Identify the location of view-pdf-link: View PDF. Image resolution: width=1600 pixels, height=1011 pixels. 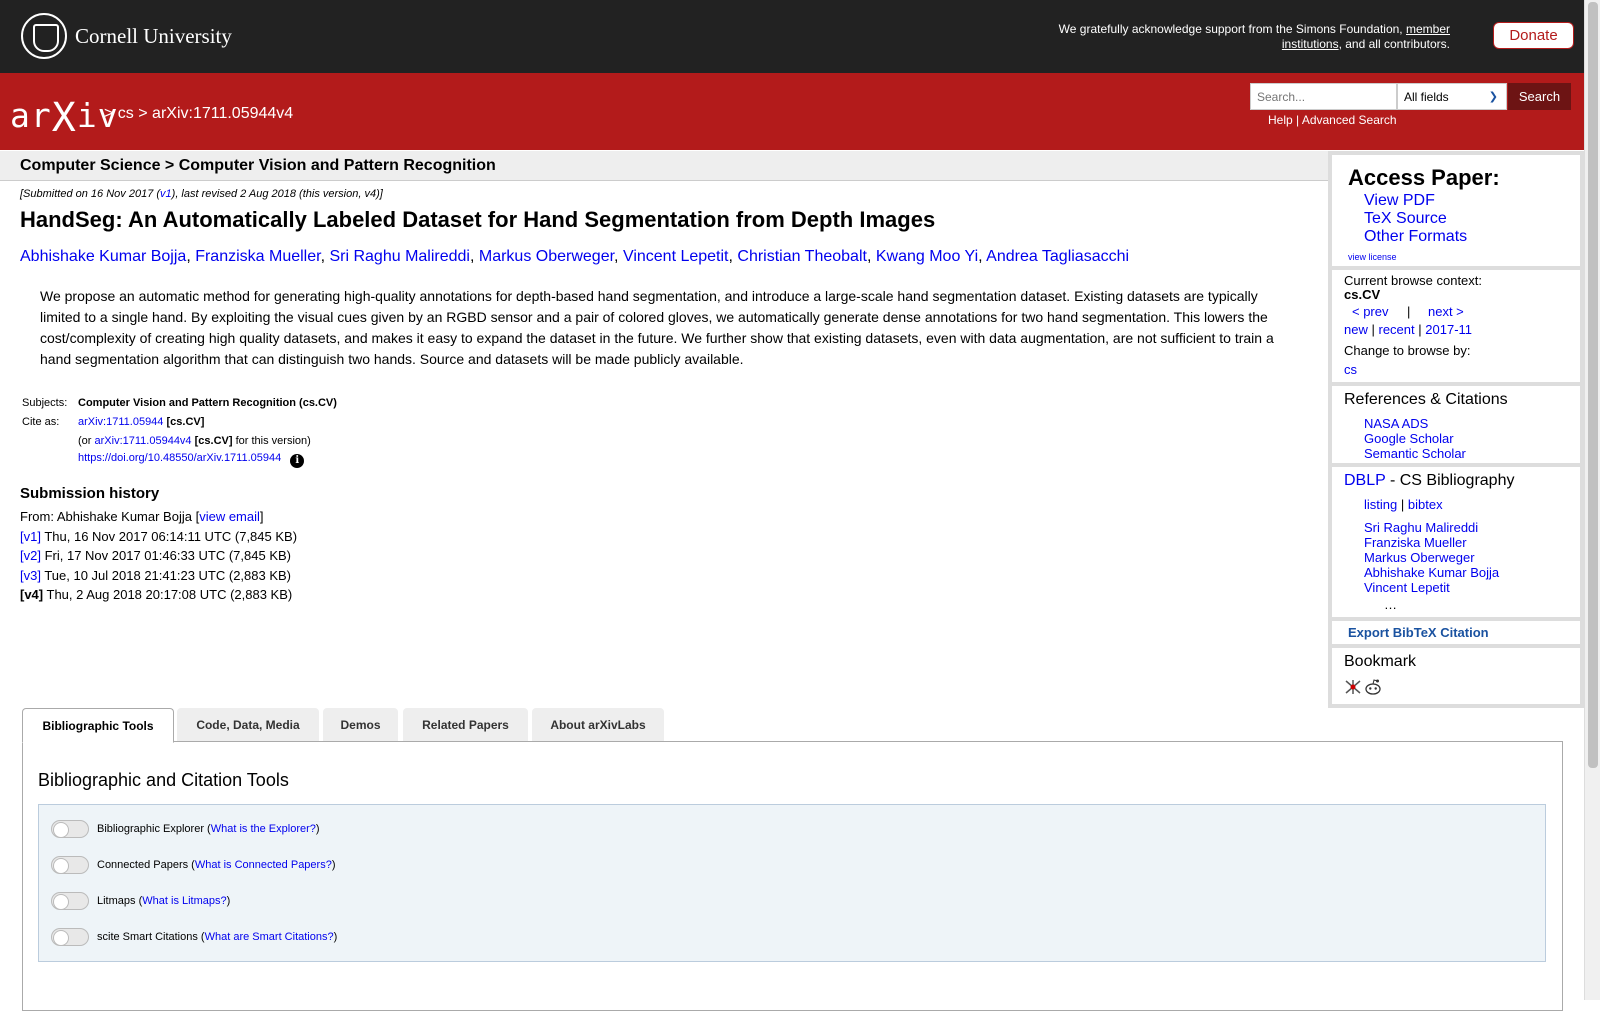
(1399, 201).